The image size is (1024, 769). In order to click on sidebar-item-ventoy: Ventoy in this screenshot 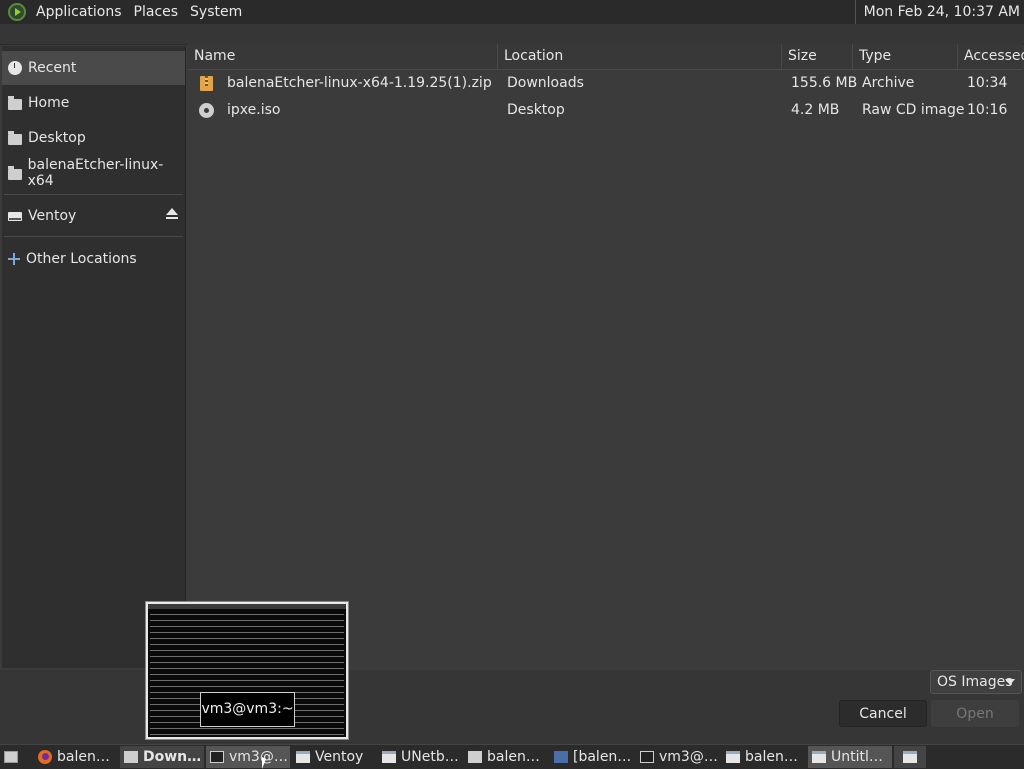, I will do `click(93, 216)`.